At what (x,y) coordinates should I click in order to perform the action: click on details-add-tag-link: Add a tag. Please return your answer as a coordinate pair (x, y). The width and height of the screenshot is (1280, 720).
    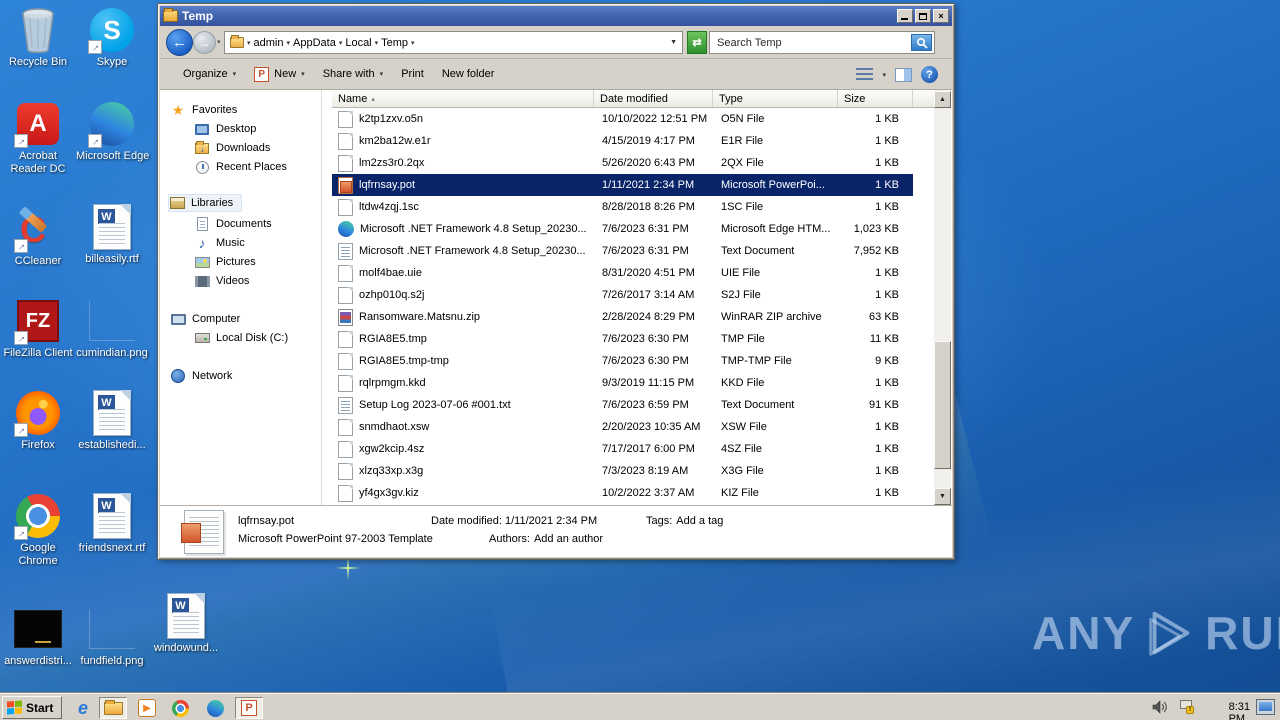
    Looking at the image, I should click on (699, 521).